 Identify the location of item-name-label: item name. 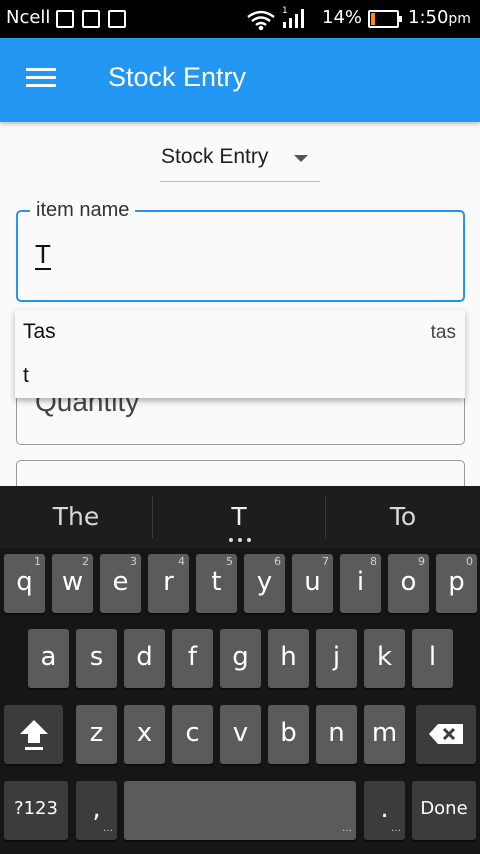
(83, 210).